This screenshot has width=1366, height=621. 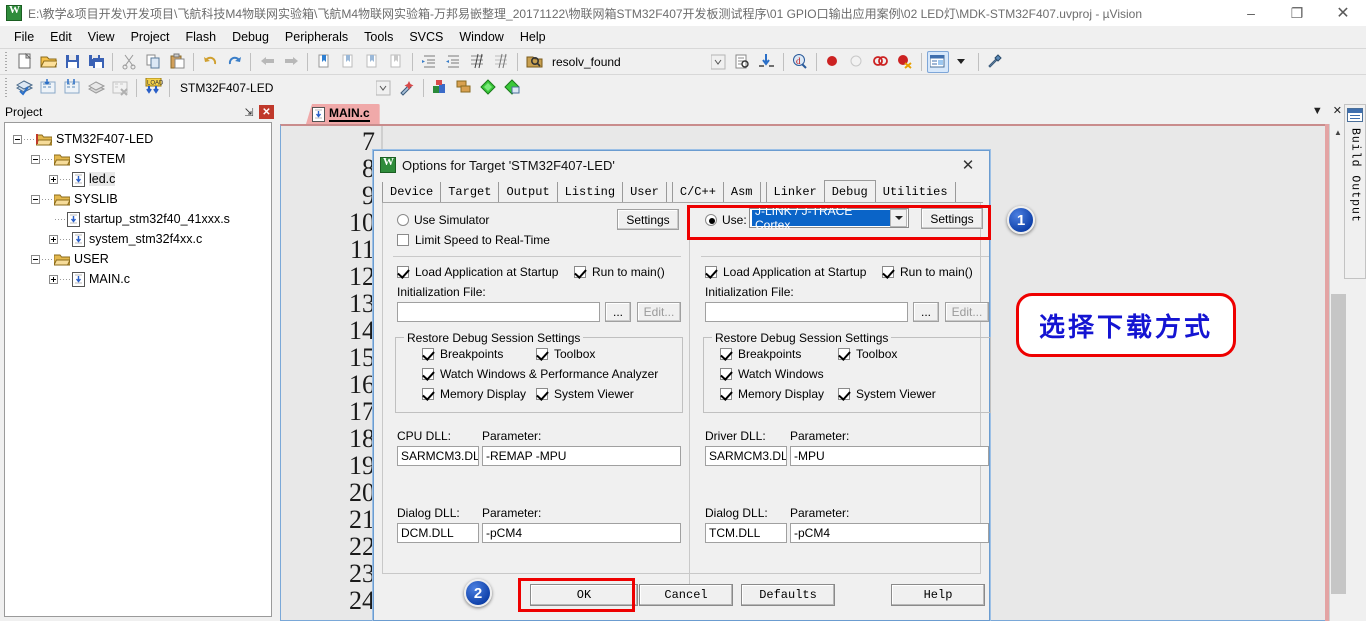 What do you see at coordinates (952, 218) in the screenshot?
I see `debugger-settings-button: Settings` at bounding box center [952, 218].